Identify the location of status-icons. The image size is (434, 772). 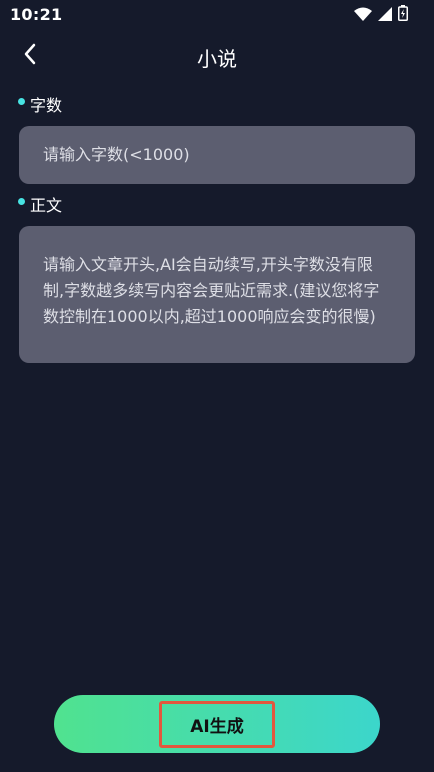
(381, 15).